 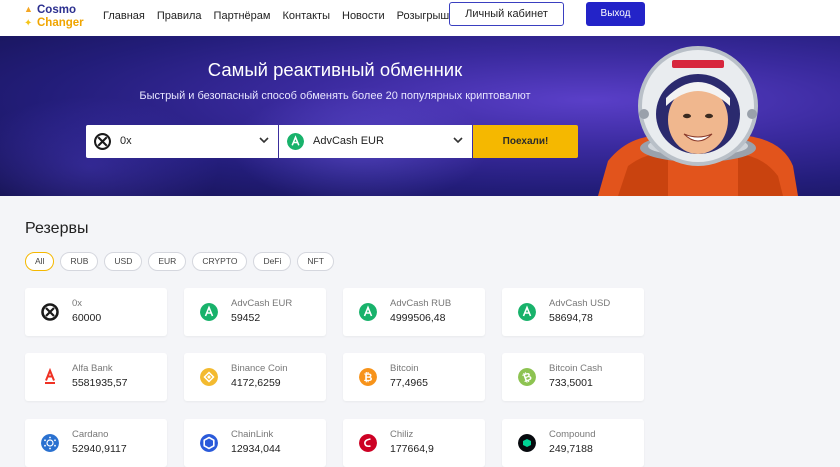 What do you see at coordinates (423, 16) in the screenshot?
I see `nav-giveaway: Розыгрыш` at bounding box center [423, 16].